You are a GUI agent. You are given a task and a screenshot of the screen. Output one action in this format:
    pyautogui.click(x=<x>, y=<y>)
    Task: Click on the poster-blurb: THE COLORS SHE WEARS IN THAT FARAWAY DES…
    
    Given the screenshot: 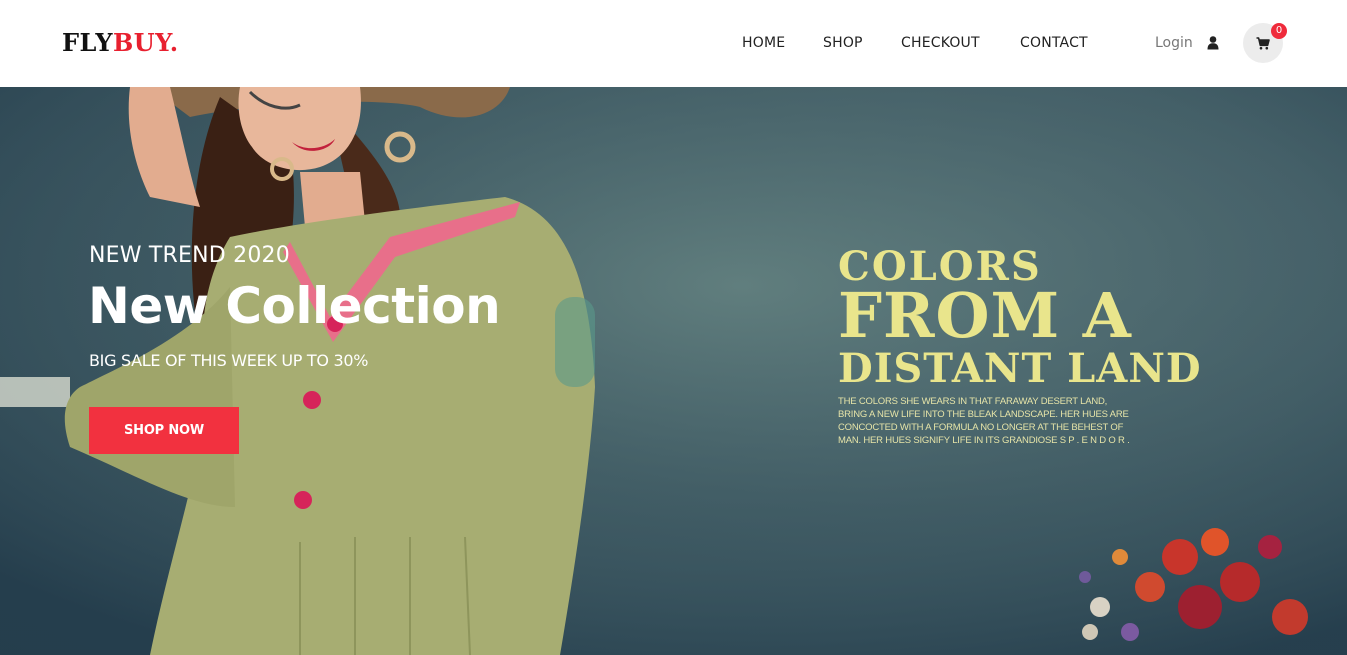 What is the action you would take?
    pyautogui.click(x=984, y=421)
    